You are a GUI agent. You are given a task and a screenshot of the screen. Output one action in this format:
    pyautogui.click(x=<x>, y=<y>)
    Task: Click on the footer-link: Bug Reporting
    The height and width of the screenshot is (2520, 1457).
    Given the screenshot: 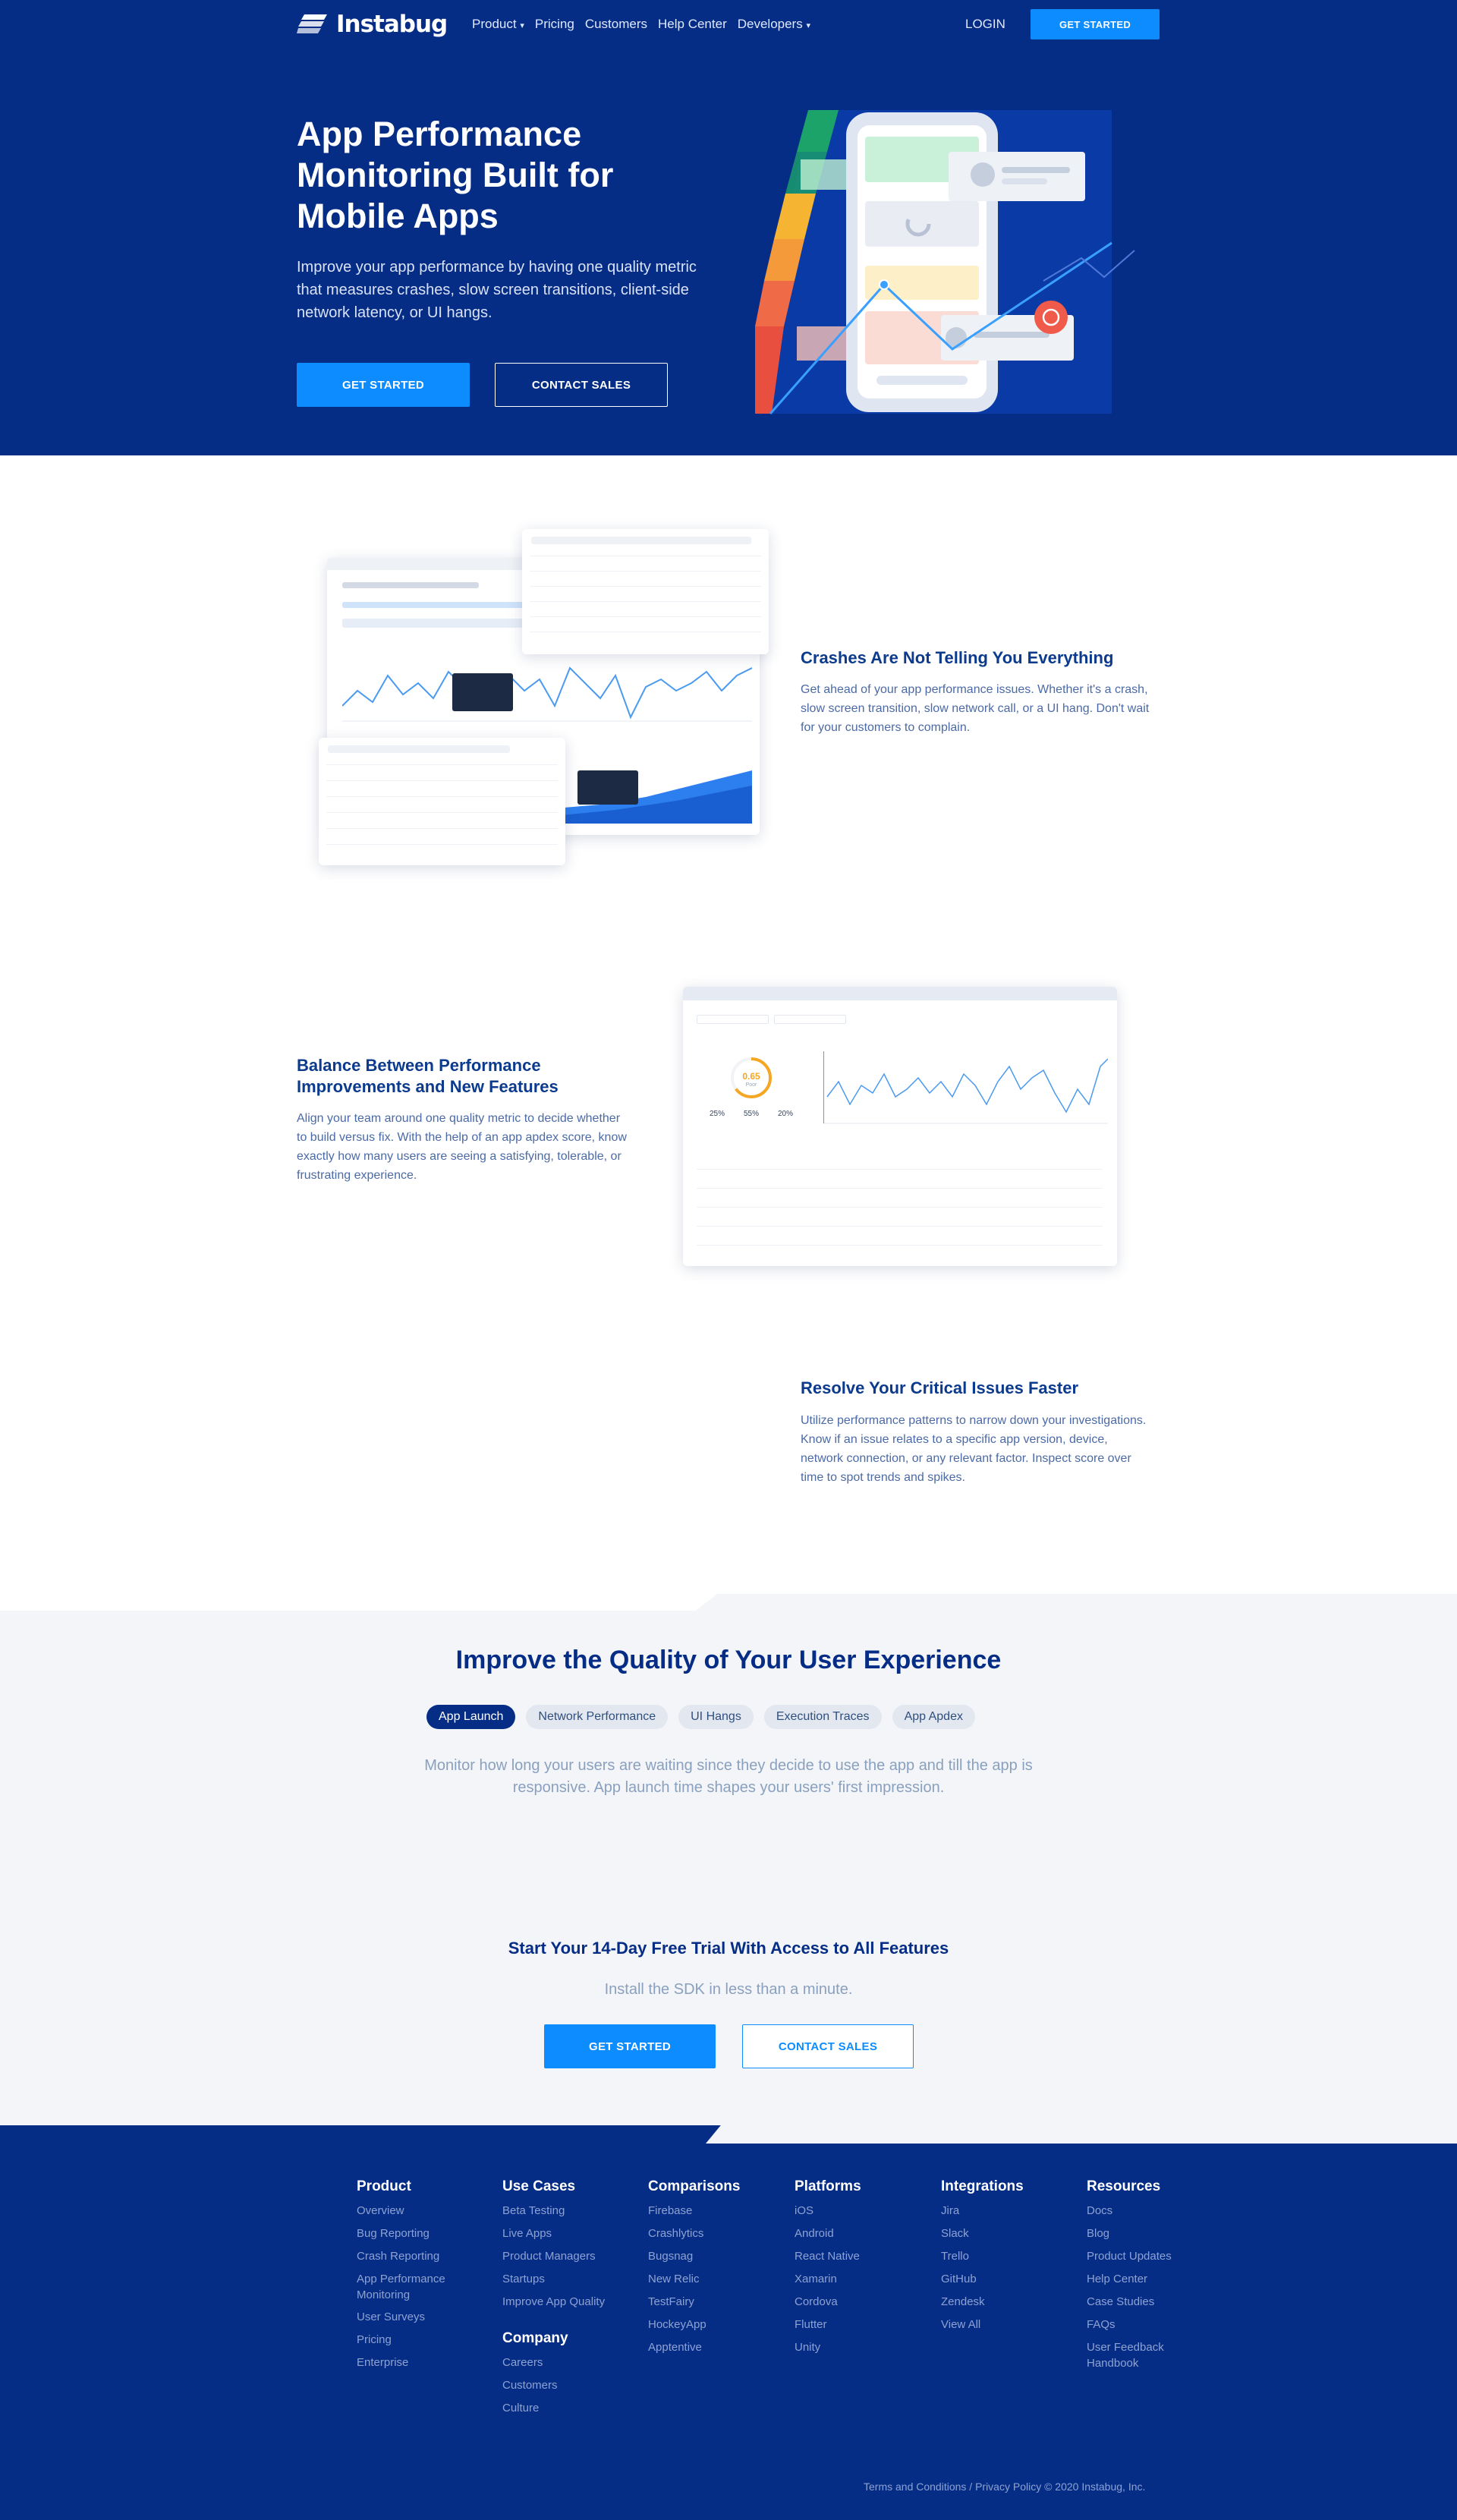 What is the action you would take?
    pyautogui.click(x=425, y=2233)
    